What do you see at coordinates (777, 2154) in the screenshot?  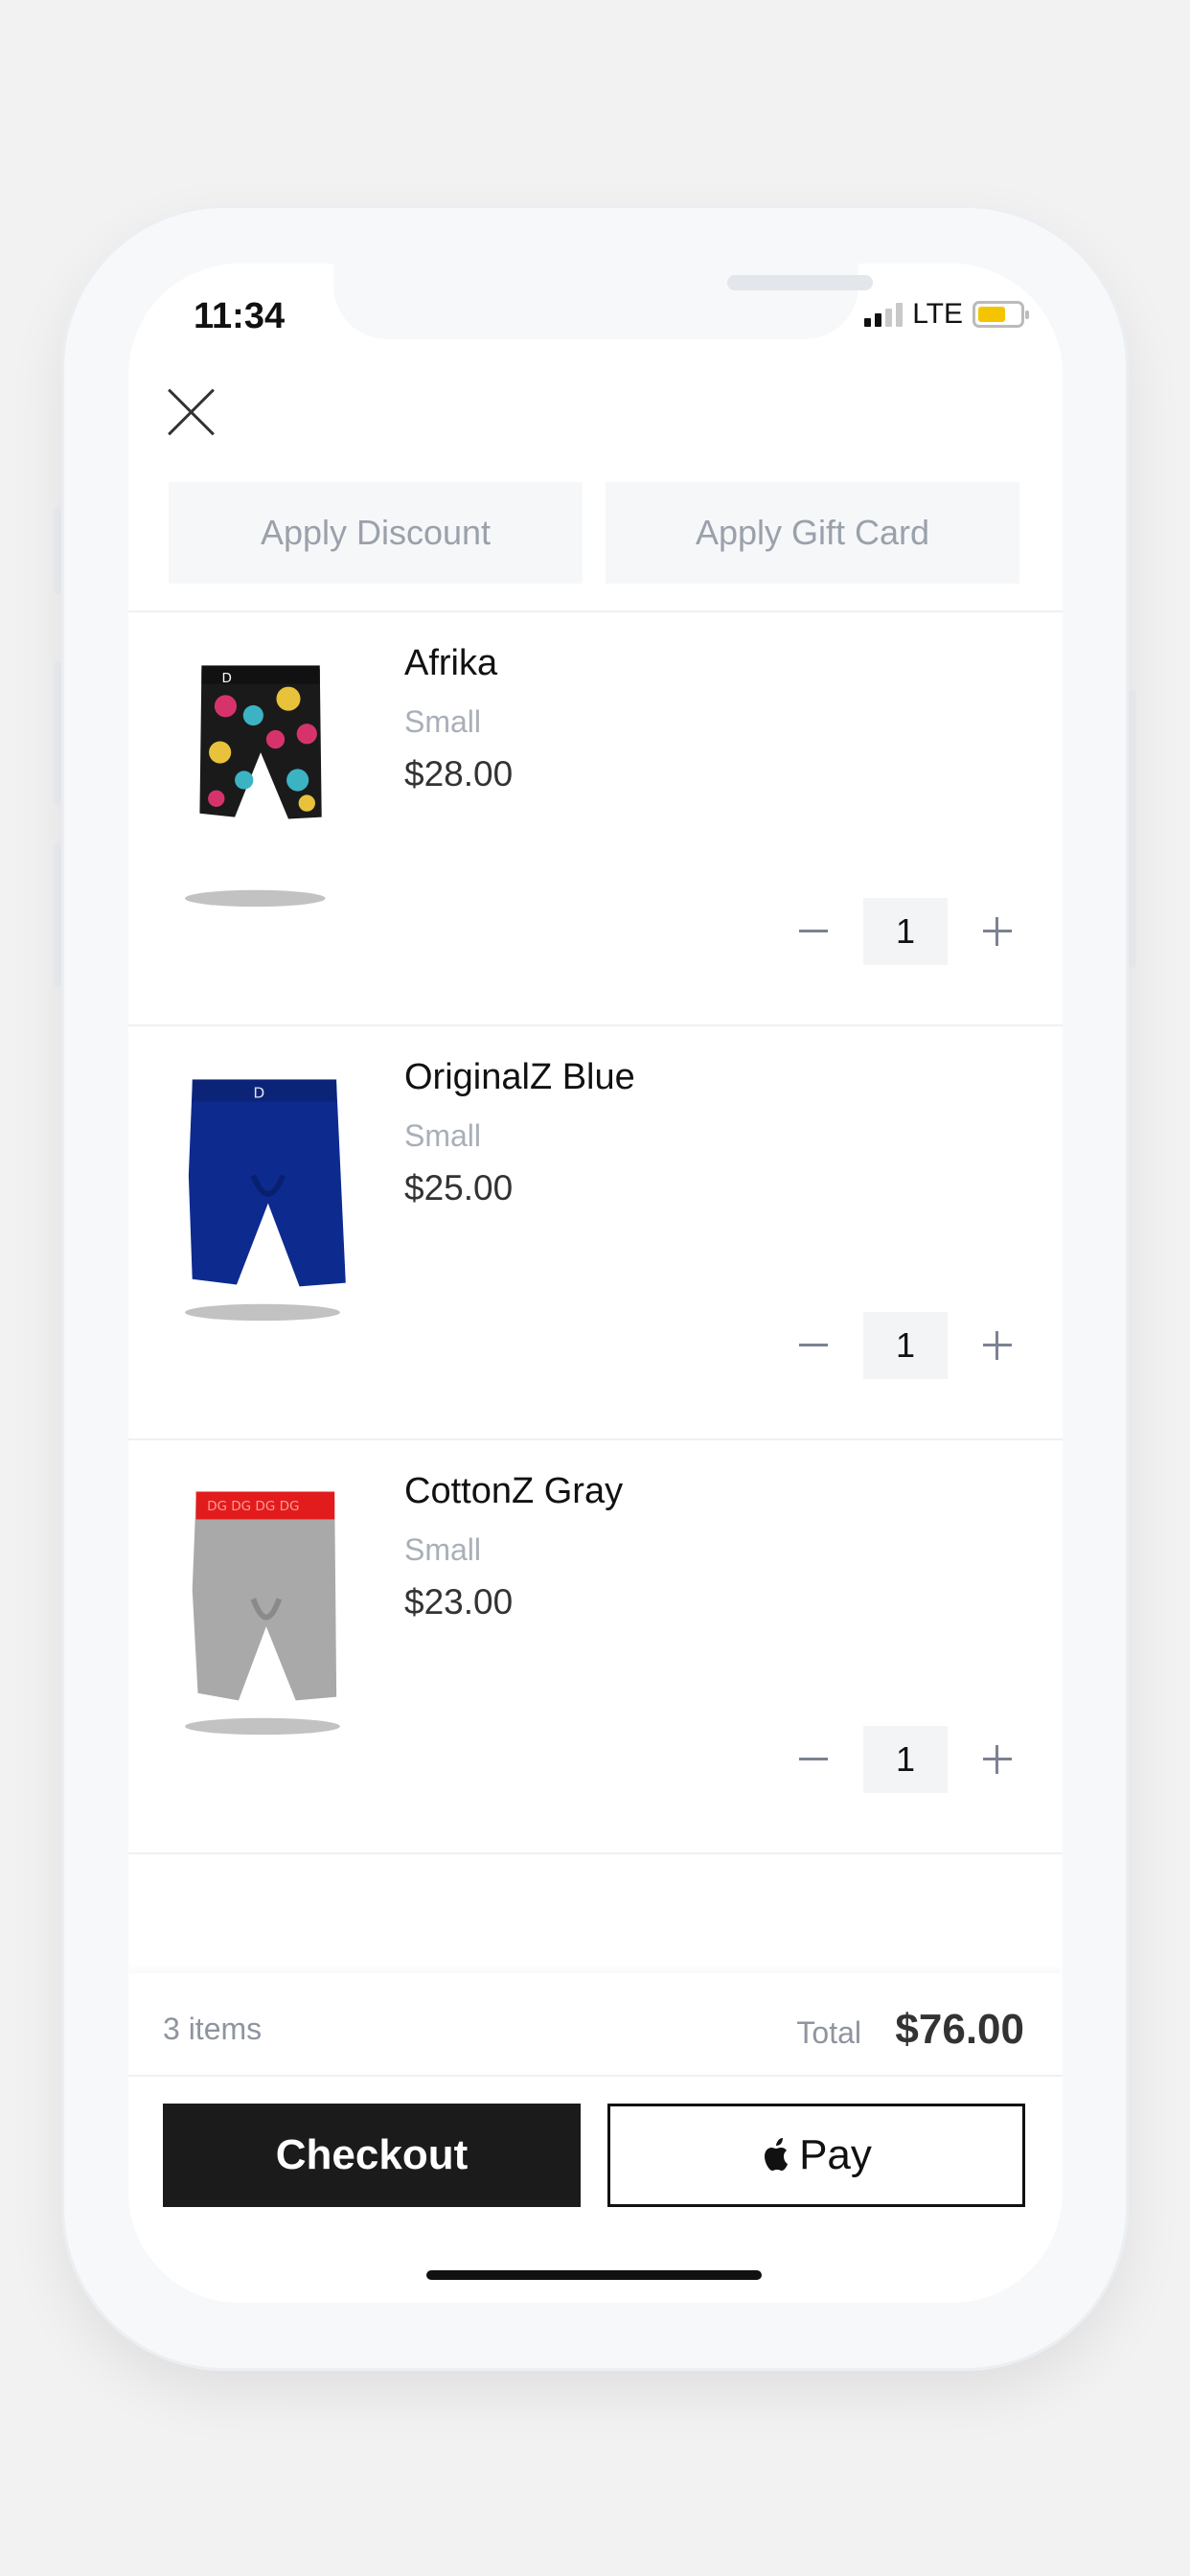 I see `apple-logo-icon` at bounding box center [777, 2154].